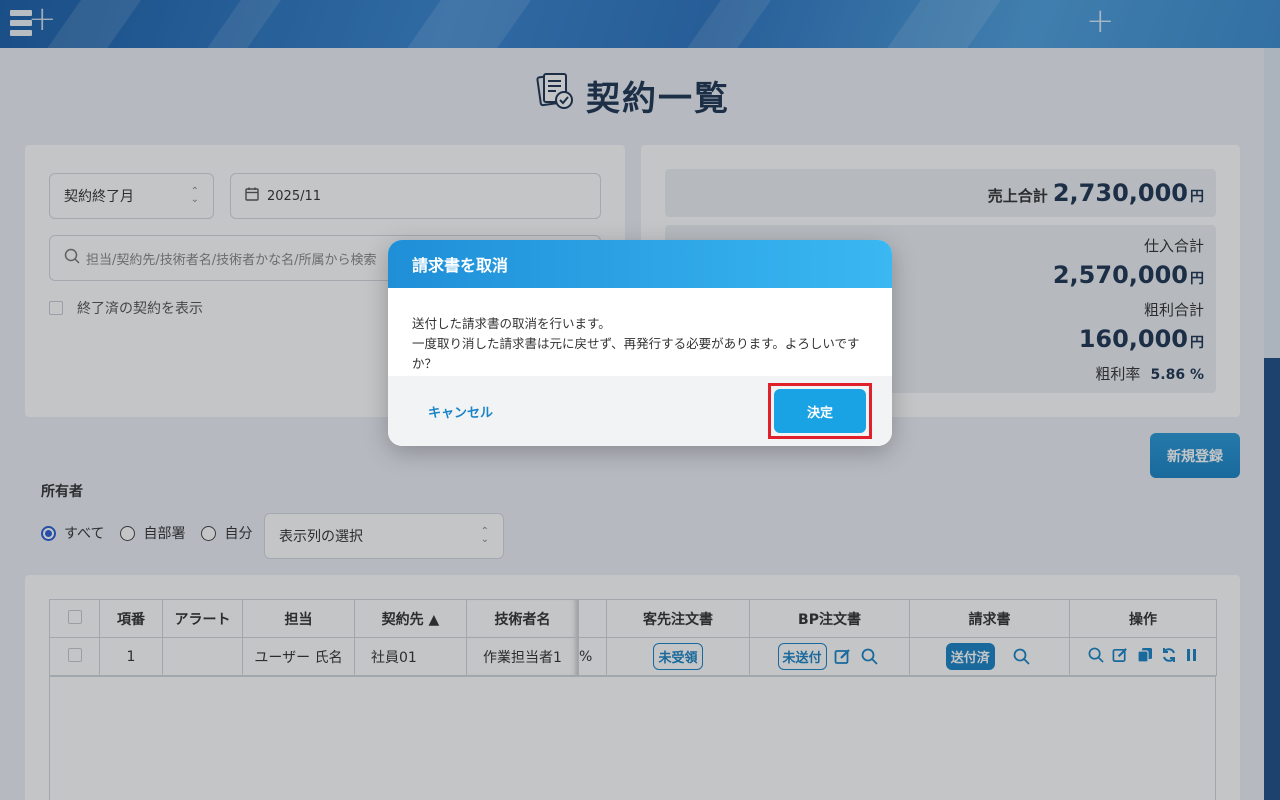 This screenshot has width=1280, height=800. What do you see at coordinates (640, 264) in the screenshot?
I see `dialog-title: 請求書を取消` at bounding box center [640, 264].